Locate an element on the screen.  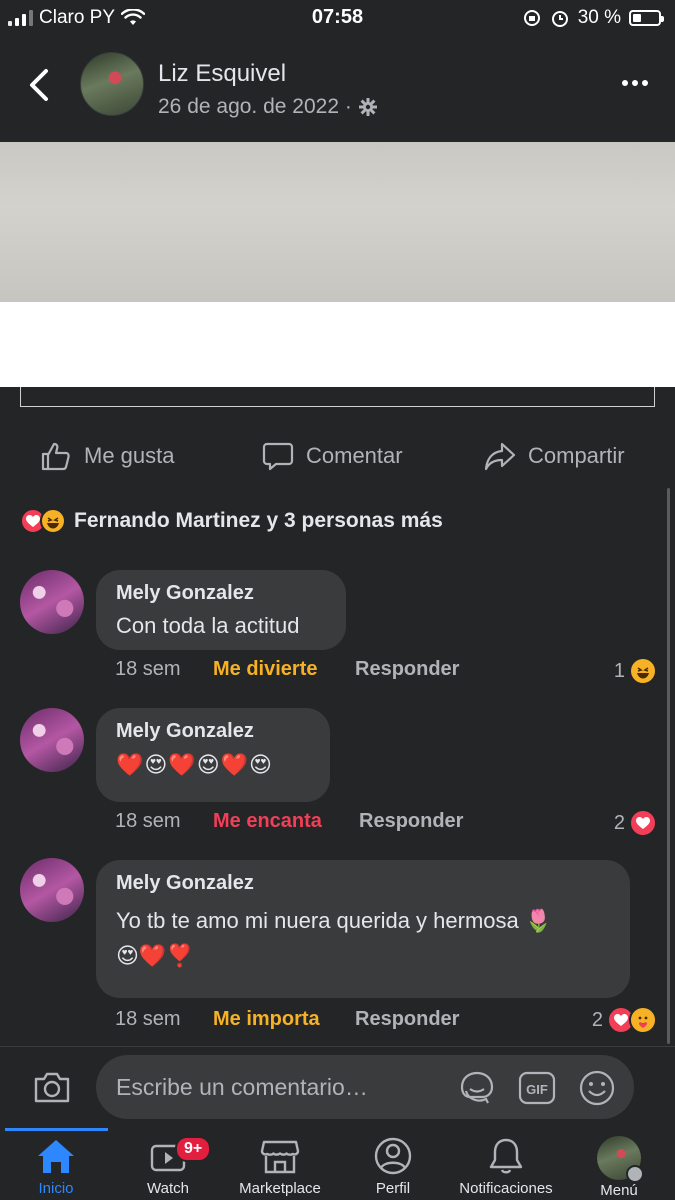
status-bar: Claro PY 07:58 30 % is located at coordinates (337, 19).